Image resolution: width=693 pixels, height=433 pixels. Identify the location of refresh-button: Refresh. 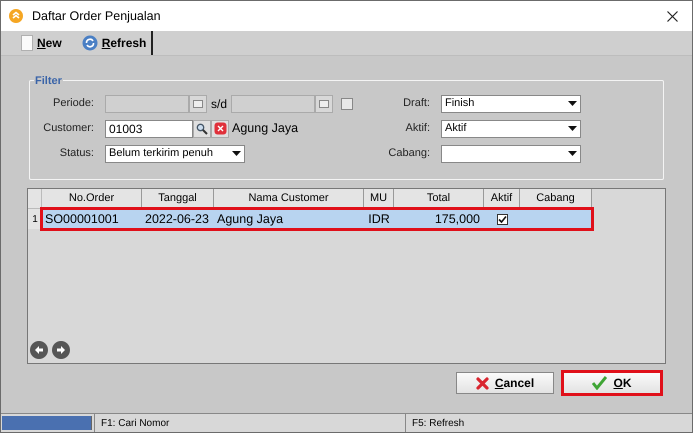
(114, 43).